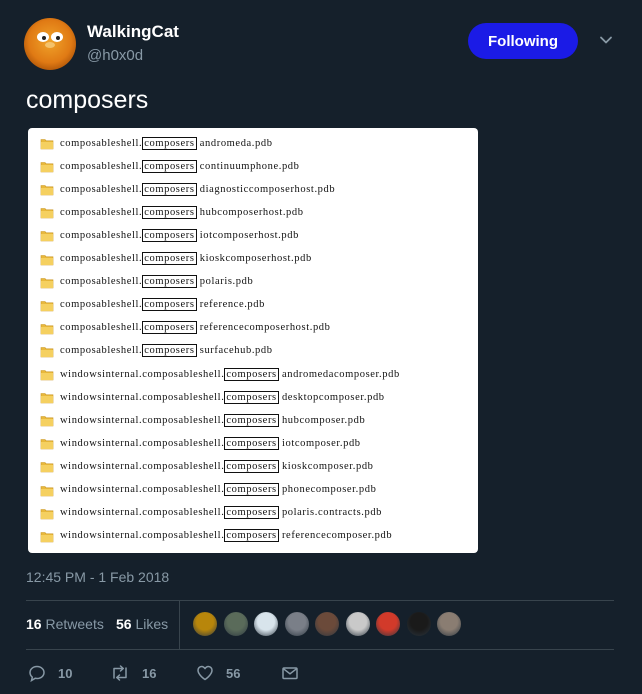  I want to click on file-name: composableshell. composers andromeda.pdb, so click(166, 143).